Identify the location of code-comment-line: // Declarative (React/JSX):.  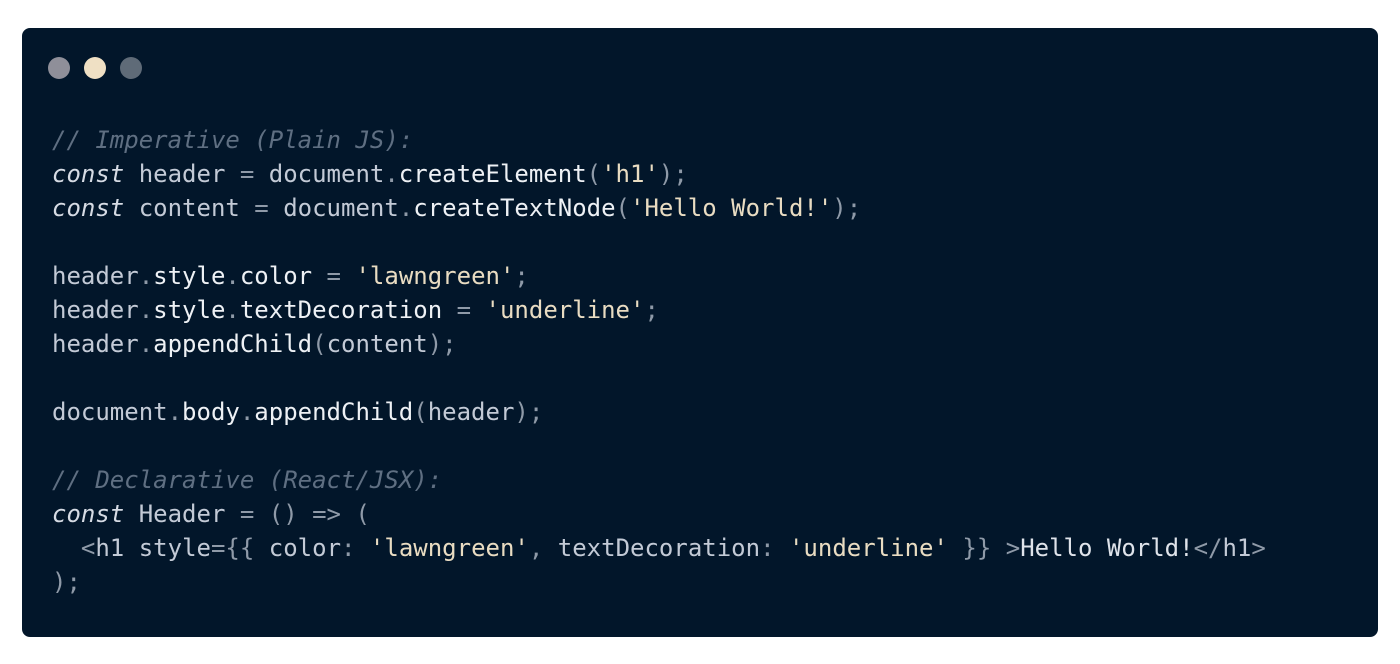
(659, 480).